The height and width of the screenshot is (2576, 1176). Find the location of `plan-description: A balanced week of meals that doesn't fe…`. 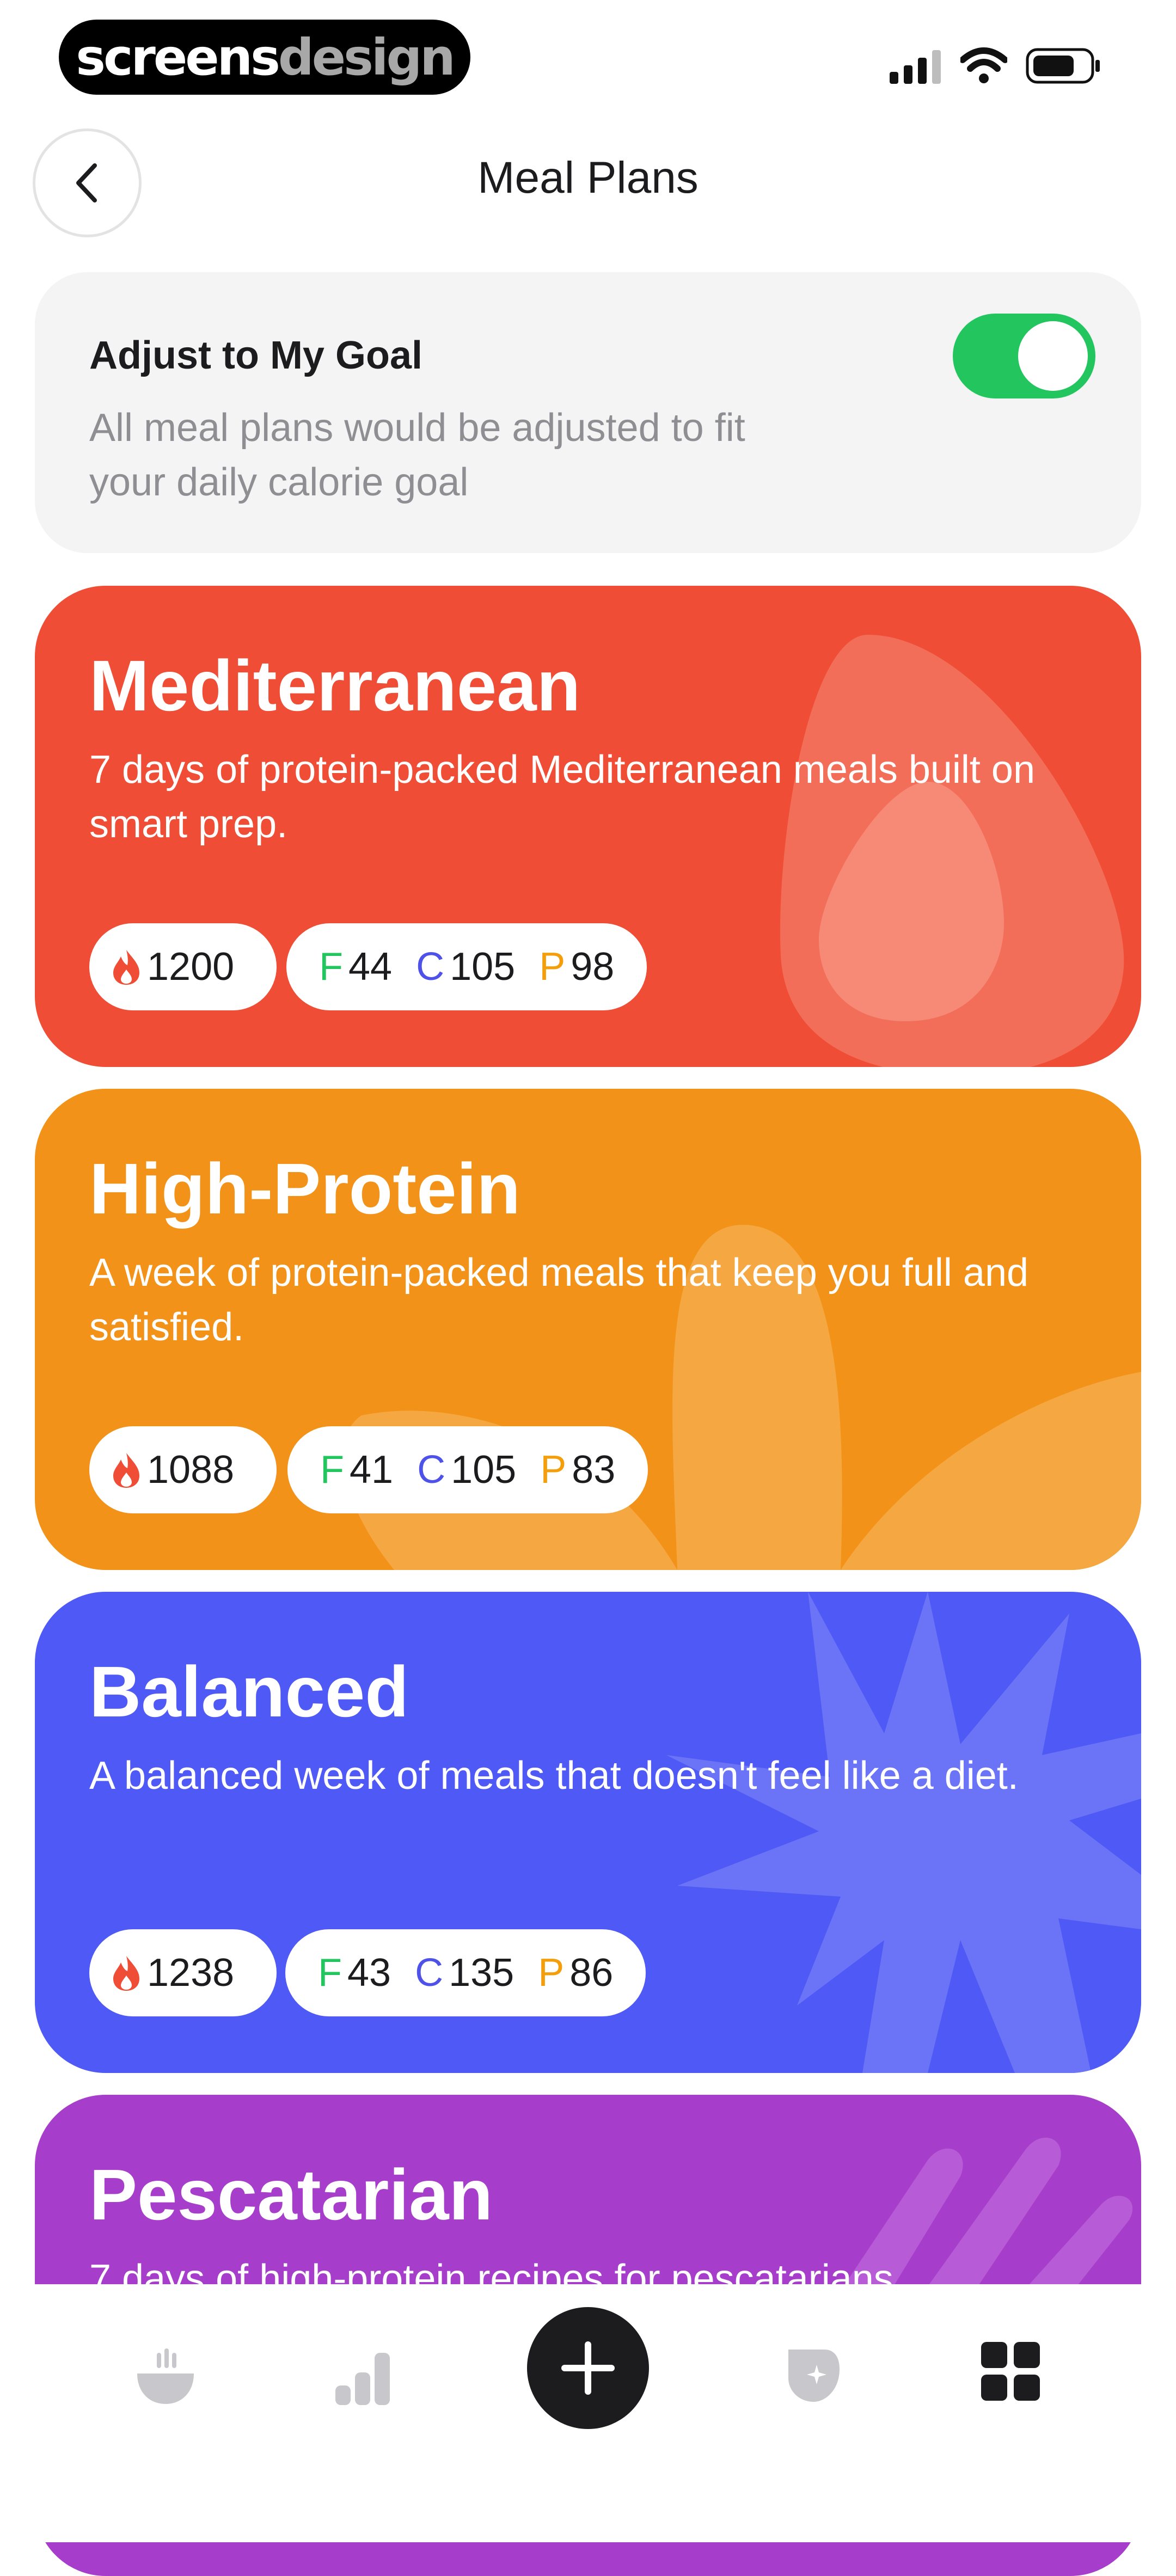

plan-description: A balanced week of meals that doesn't fe… is located at coordinates (554, 1776).